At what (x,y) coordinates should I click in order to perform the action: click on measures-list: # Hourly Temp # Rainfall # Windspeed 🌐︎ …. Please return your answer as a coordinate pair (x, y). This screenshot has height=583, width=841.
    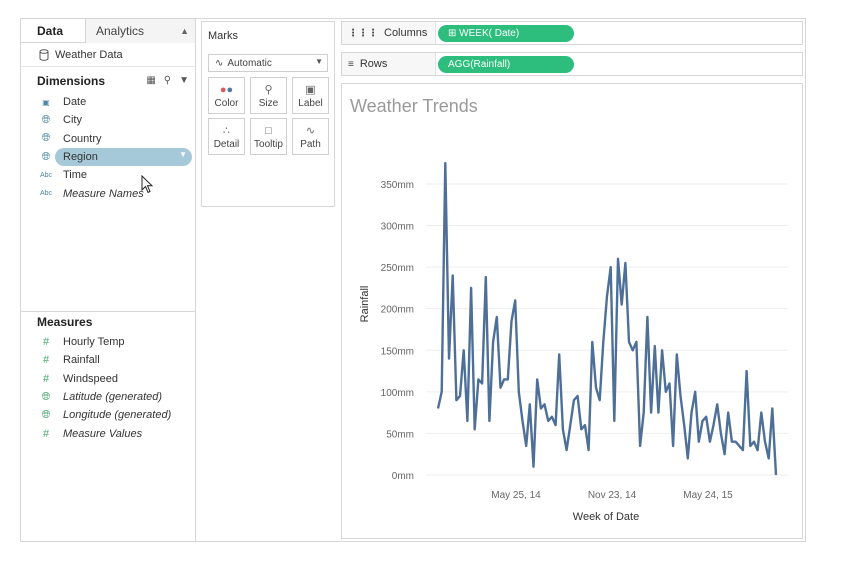
    Looking at the image, I should click on (108, 388).